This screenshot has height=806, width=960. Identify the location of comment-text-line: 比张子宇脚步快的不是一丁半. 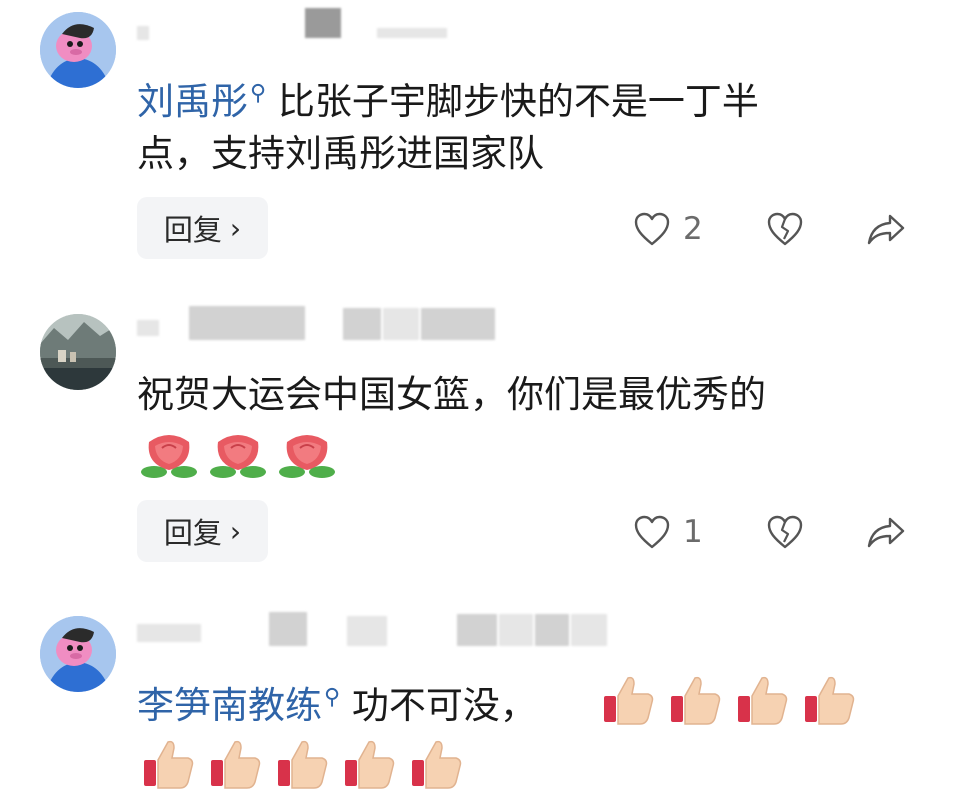
(518, 101).